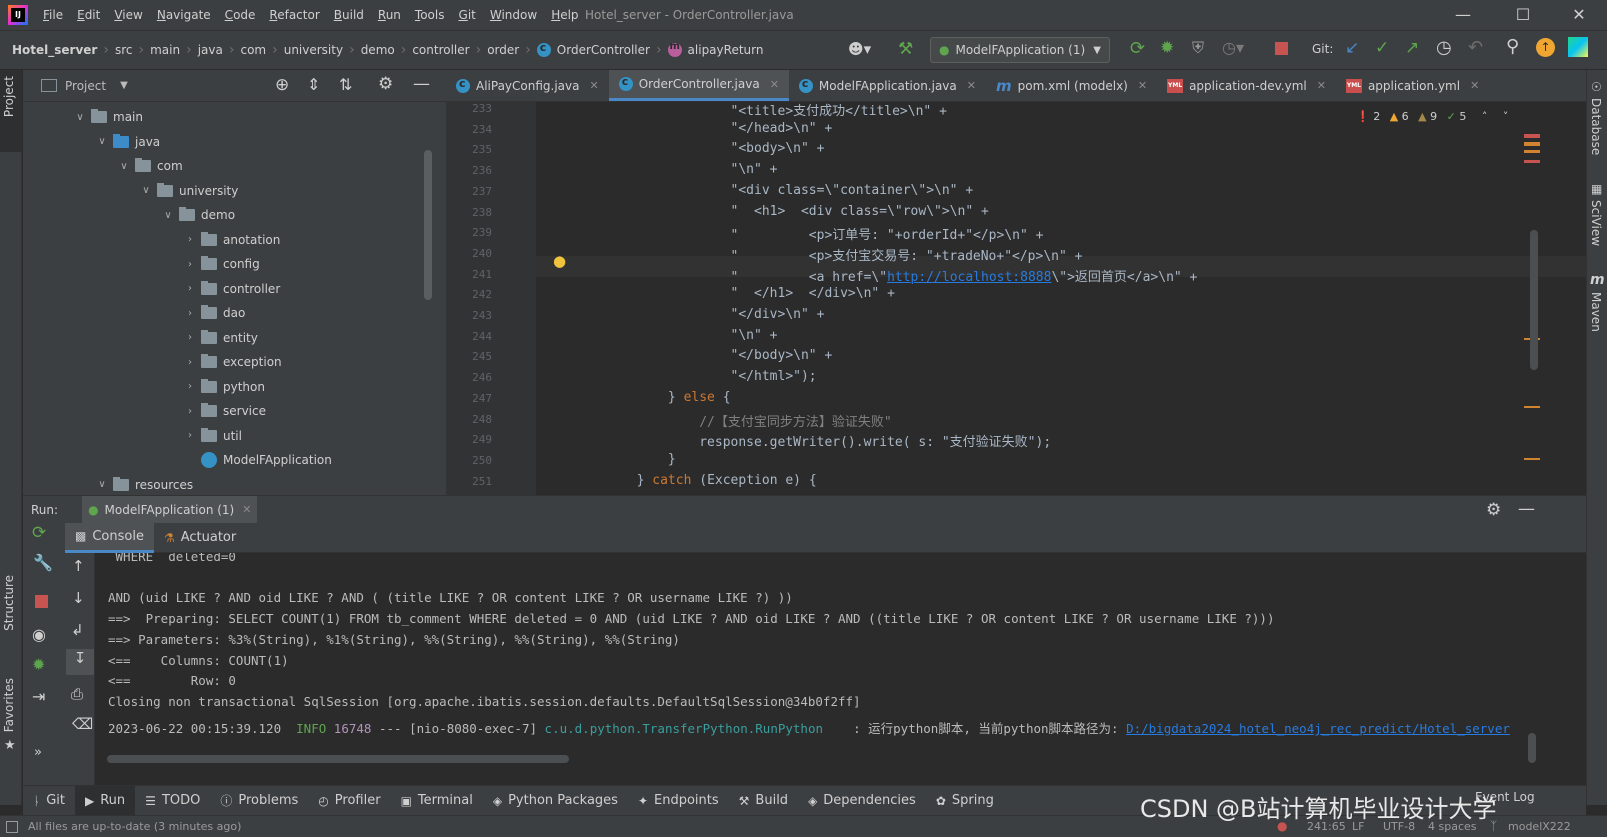  What do you see at coordinates (128, 15) in the screenshot?
I see `menu-view: View` at bounding box center [128, 15].